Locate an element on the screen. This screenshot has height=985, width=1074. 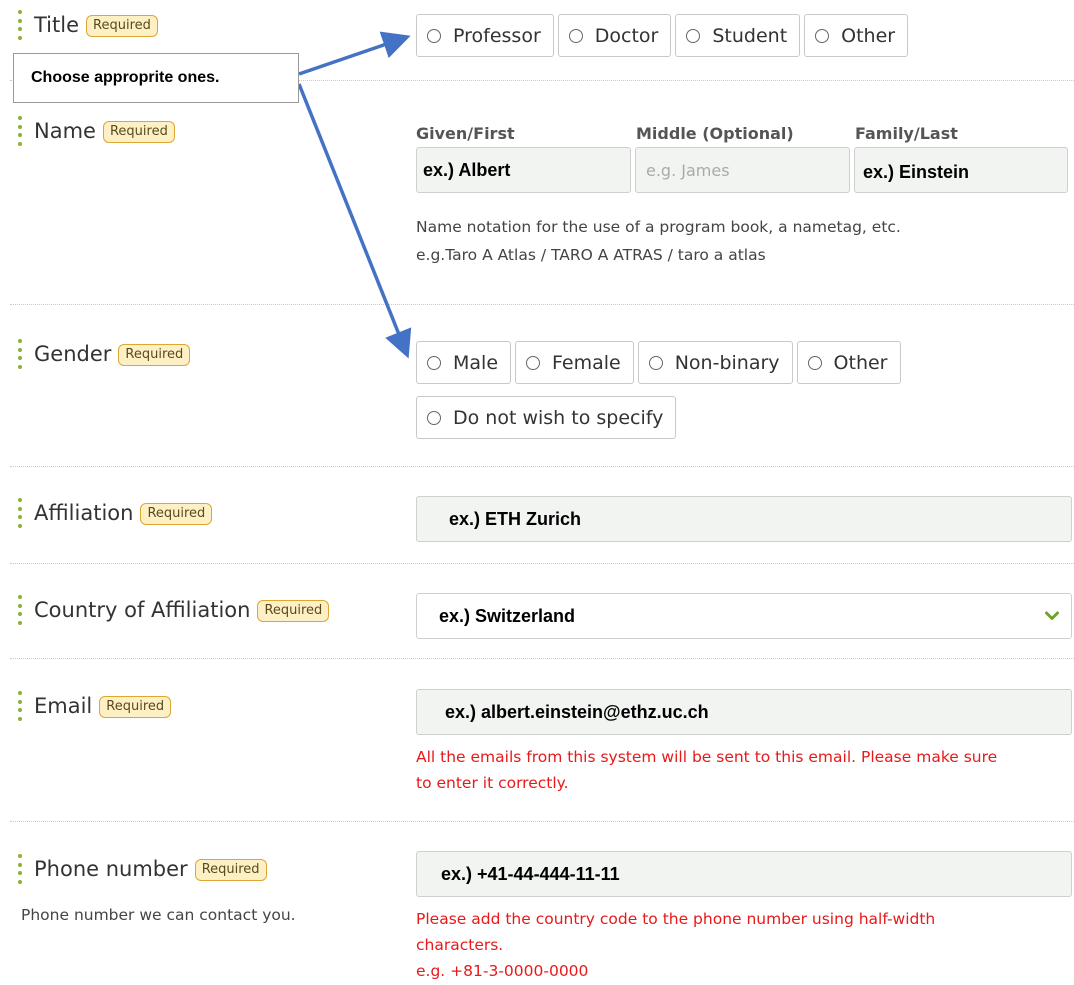
country-label: Country of Affiliation is located at coordinates (142, 610).